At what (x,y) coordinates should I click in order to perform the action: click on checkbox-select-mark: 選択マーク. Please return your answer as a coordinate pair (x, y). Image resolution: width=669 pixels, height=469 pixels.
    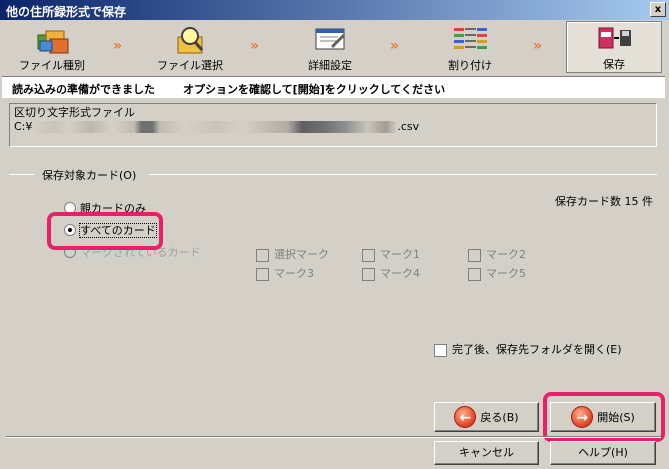
    Looking at the image, I should click on (292, 254).